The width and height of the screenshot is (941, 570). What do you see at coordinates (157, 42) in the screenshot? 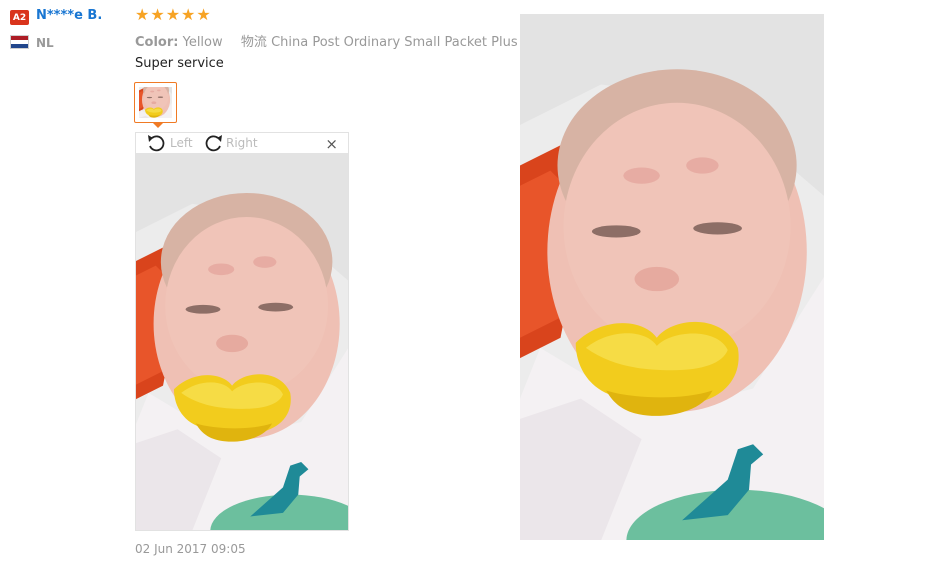
I see `color-label: Color:` at bounding box center [157, 42].